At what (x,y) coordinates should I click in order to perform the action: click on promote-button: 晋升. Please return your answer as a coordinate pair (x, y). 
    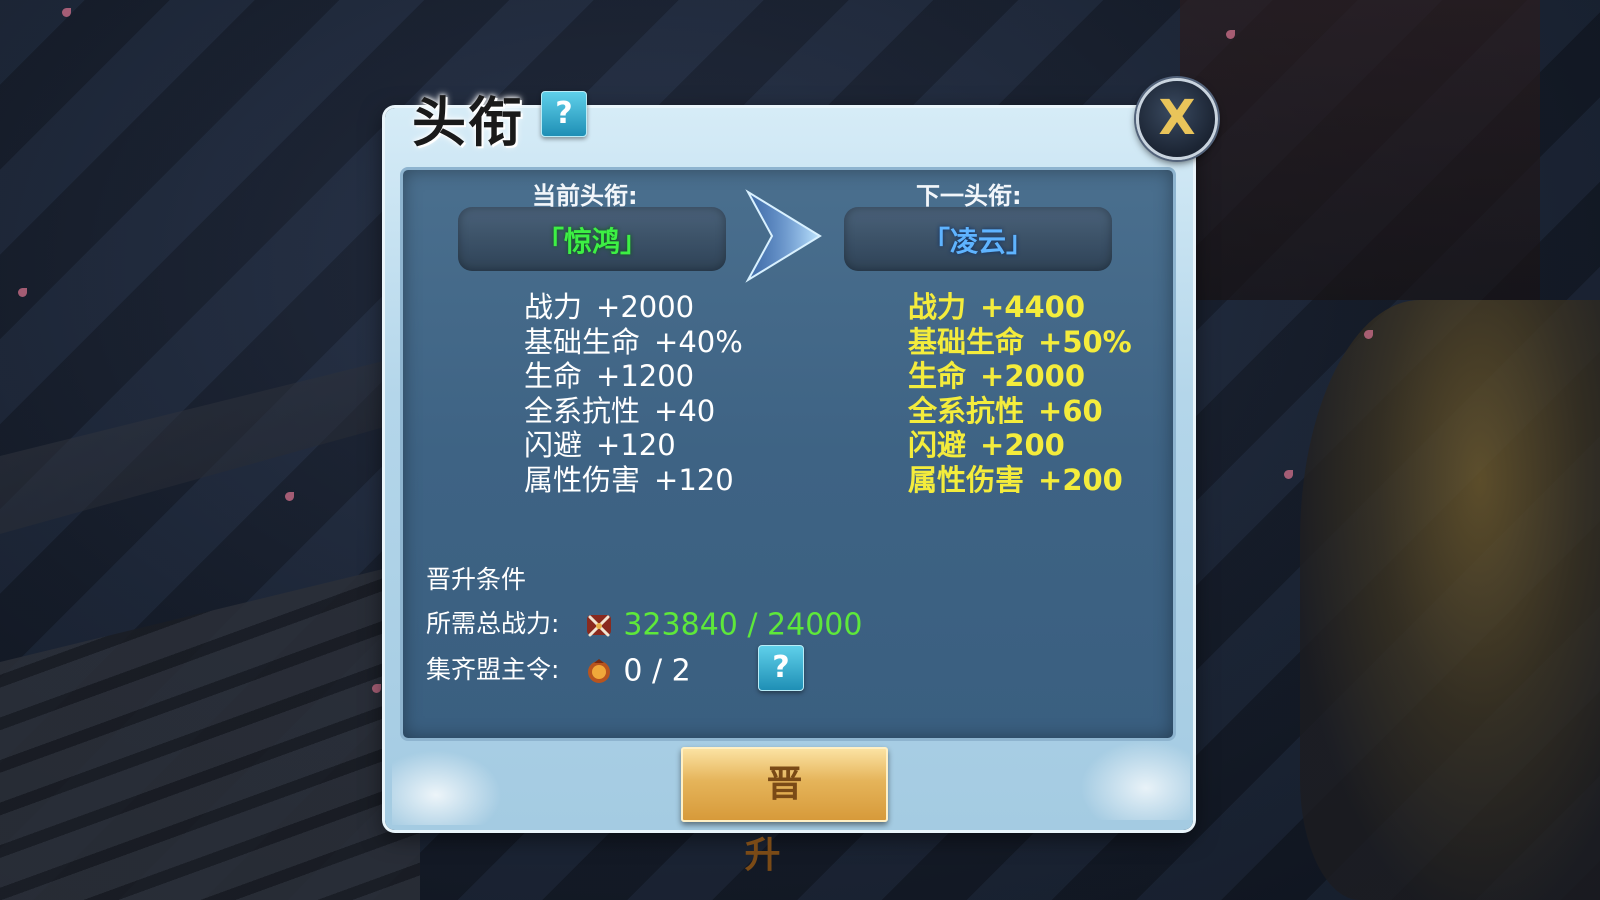
    Looking at the image, I should click on (784, 811).